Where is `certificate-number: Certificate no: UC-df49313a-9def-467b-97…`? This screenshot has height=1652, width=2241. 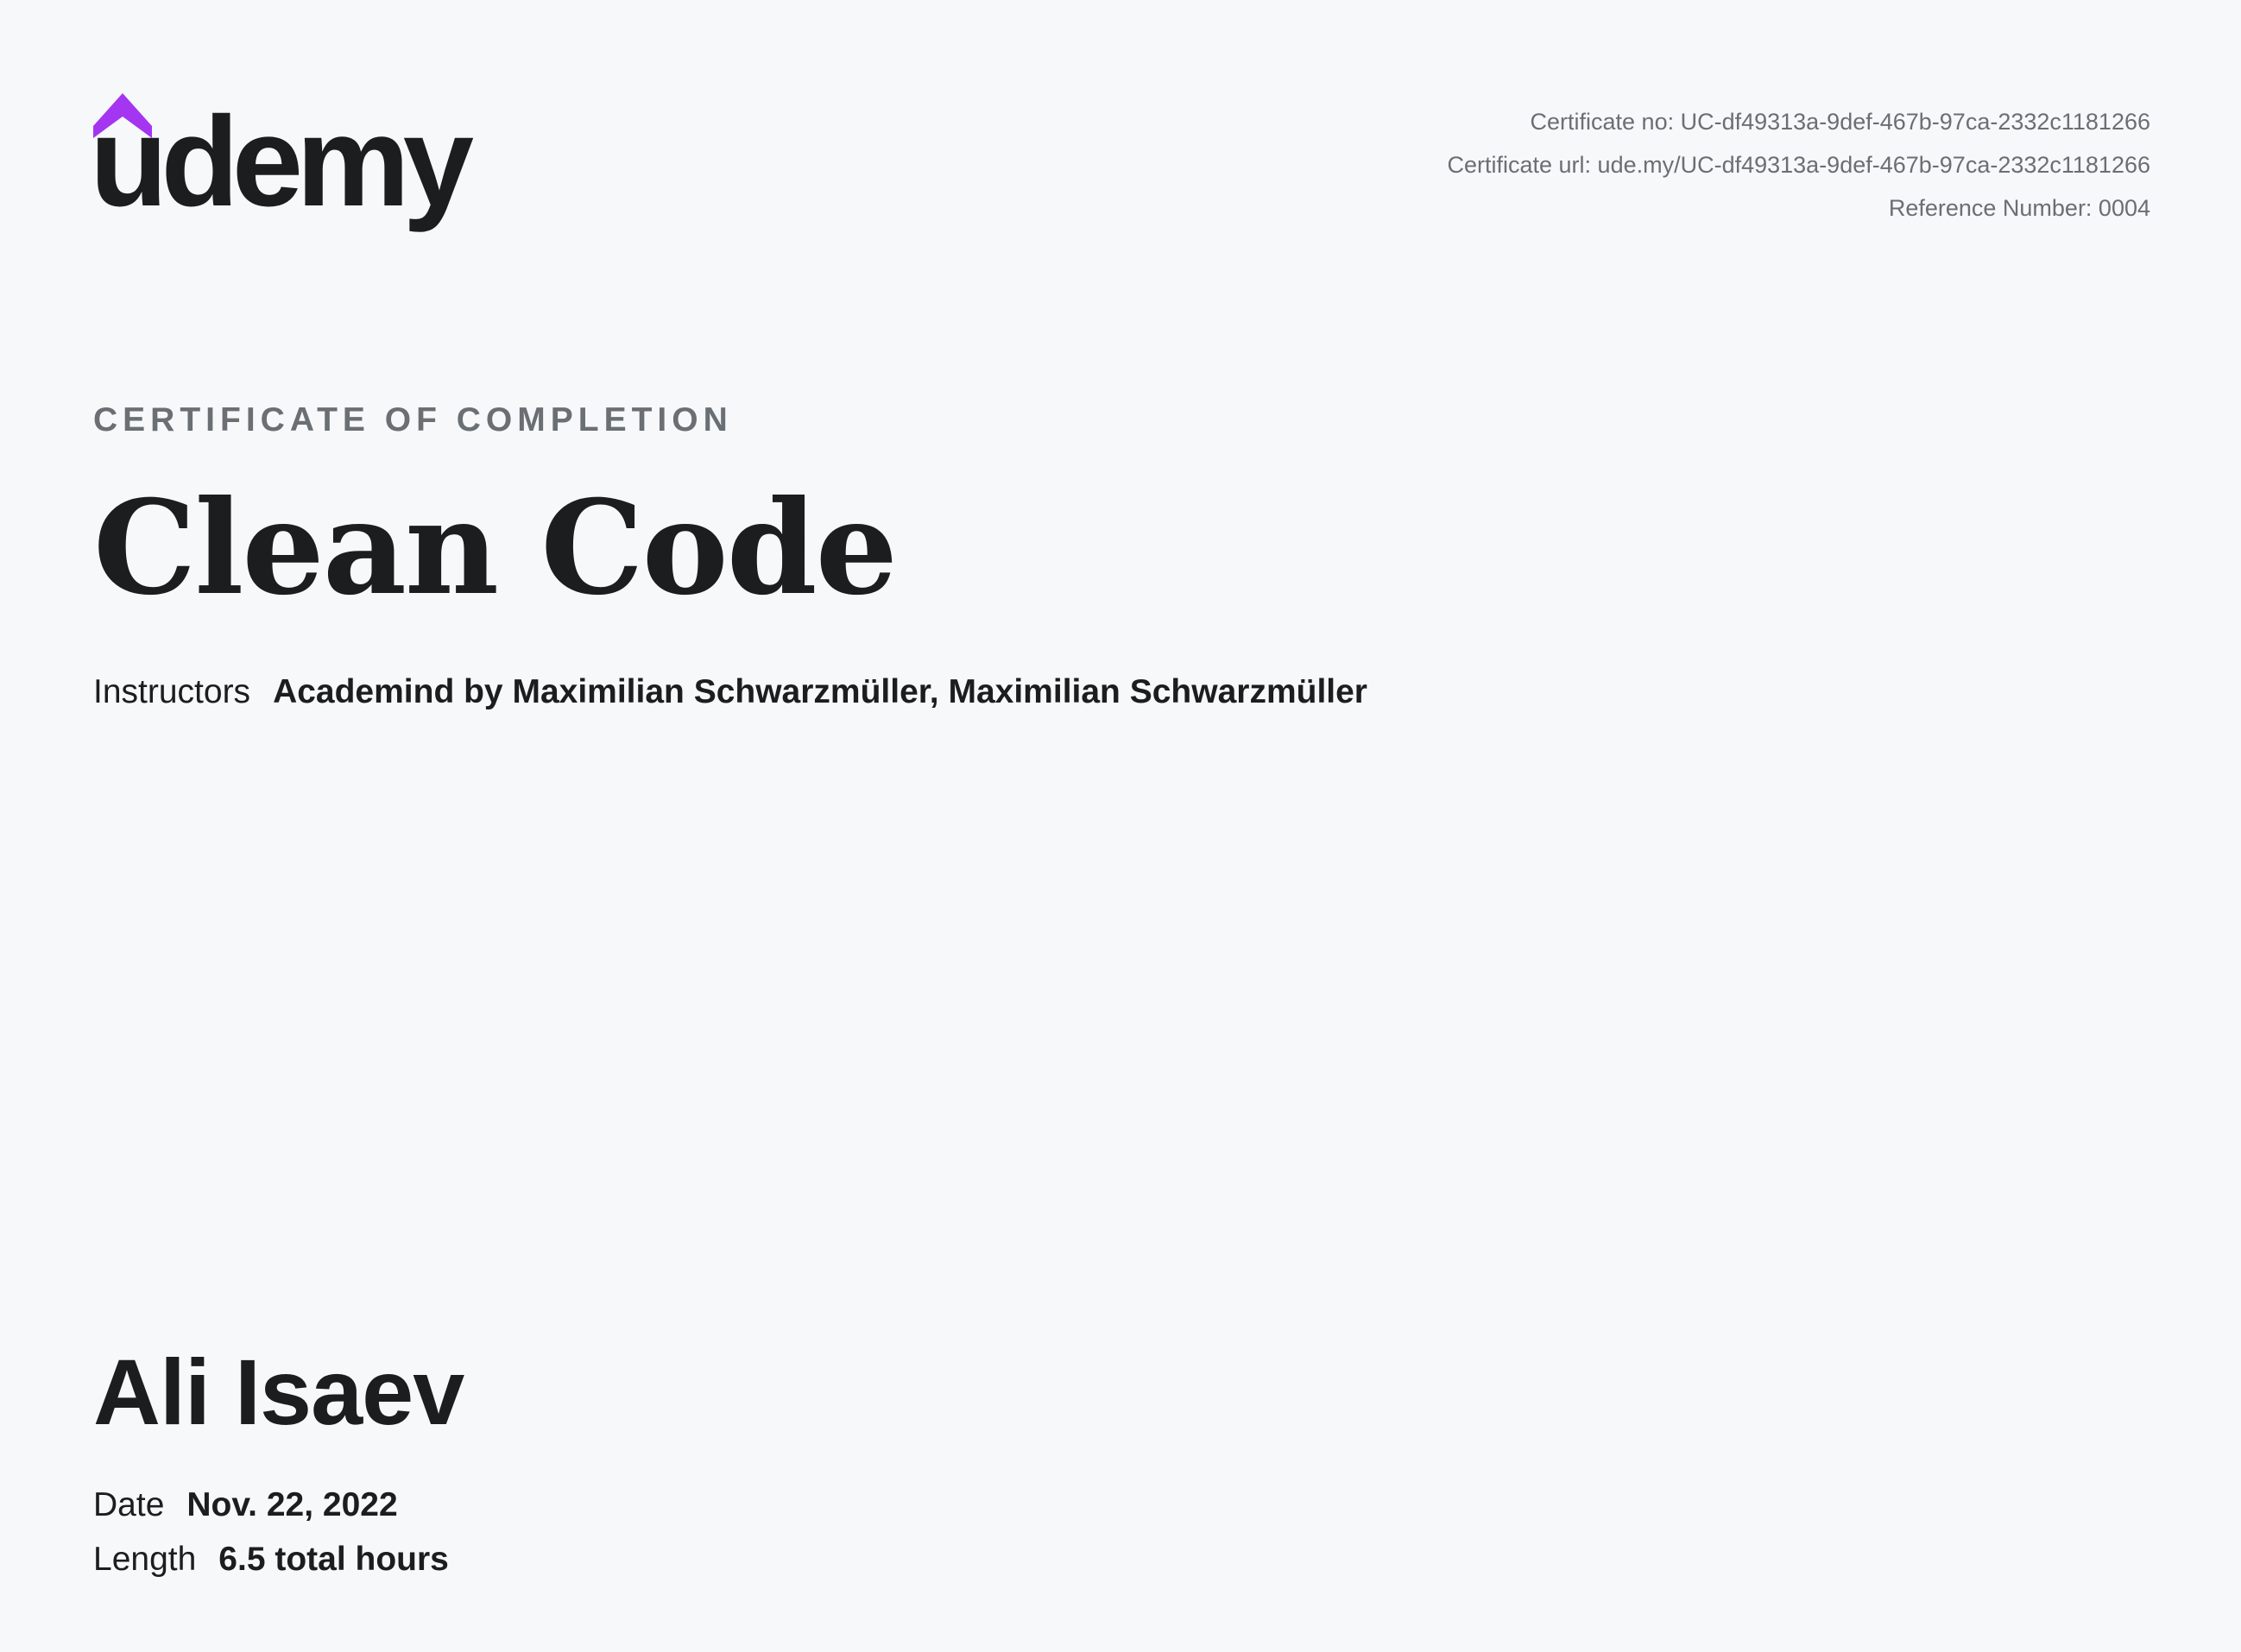 certificate-number: Certificate no: UC-df49313a-9def-467b-97… is located at coordinates (1840, 122).